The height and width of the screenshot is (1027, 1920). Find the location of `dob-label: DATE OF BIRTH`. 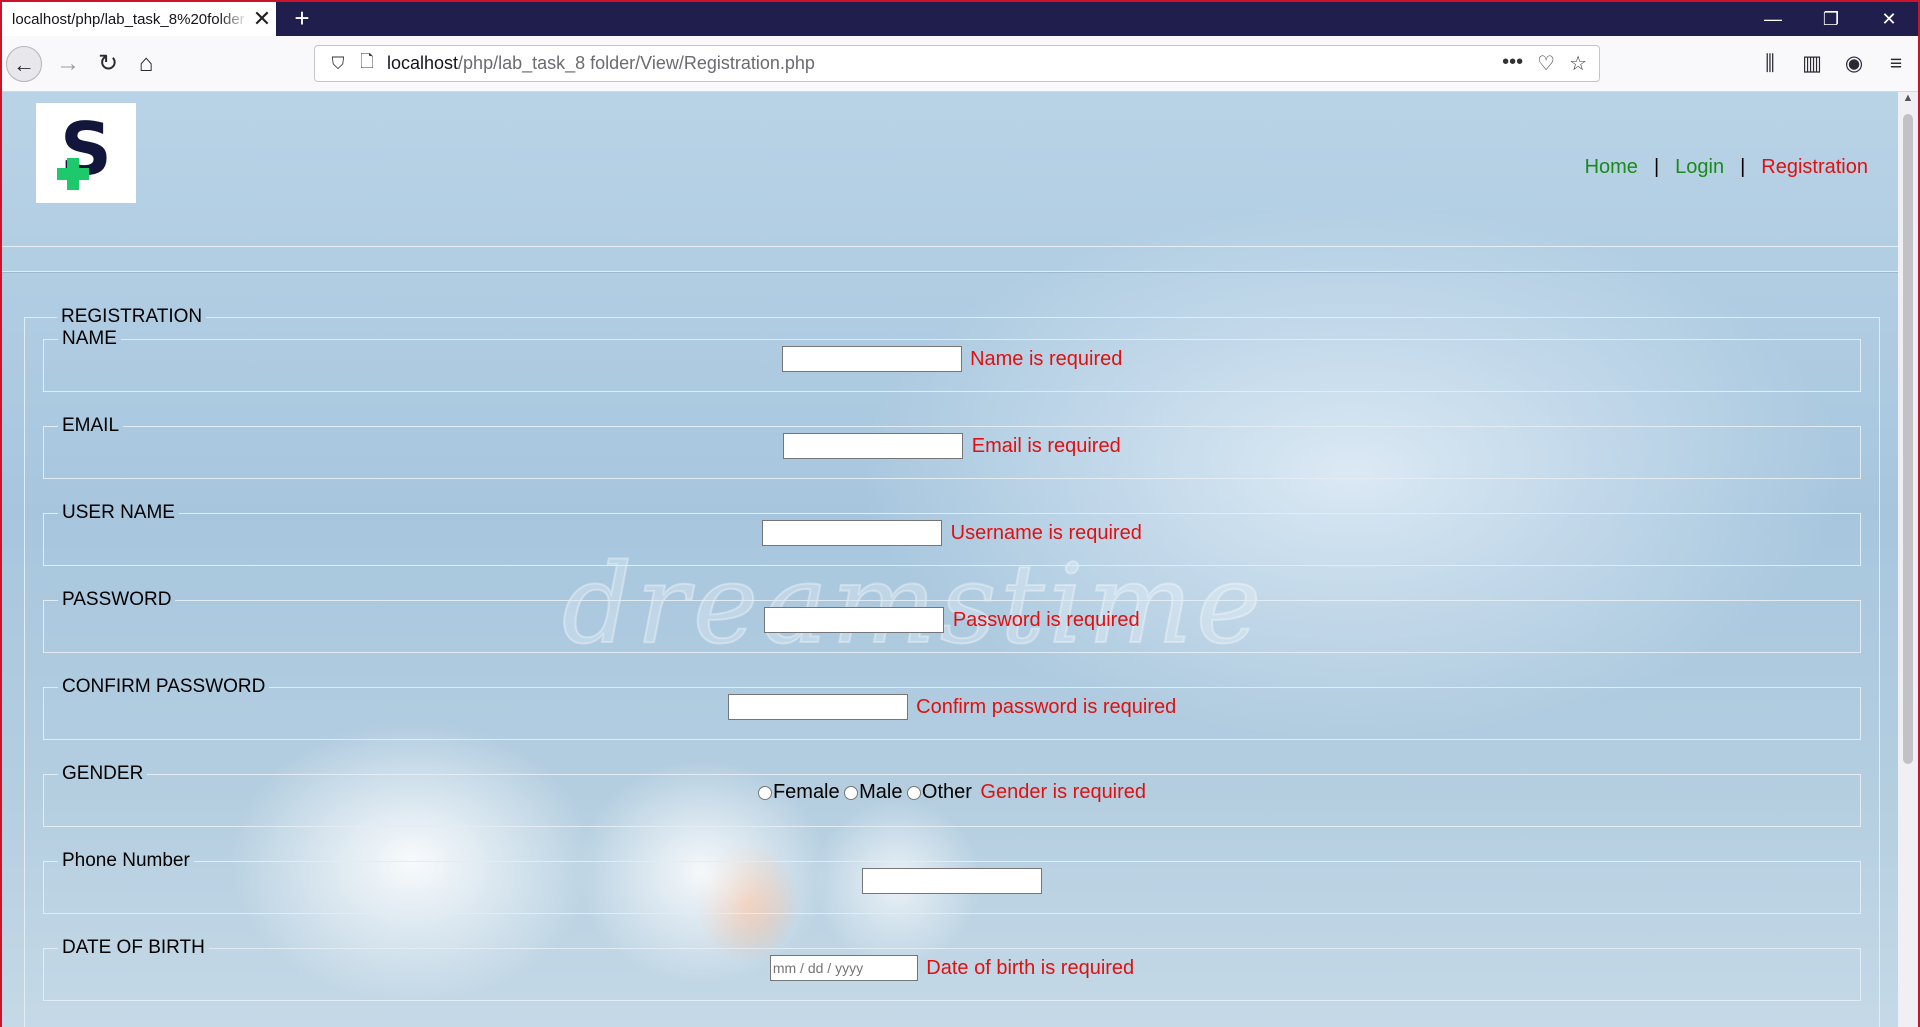

dob-label: DATE OF BIRTH is located at coordinates (133, 947).